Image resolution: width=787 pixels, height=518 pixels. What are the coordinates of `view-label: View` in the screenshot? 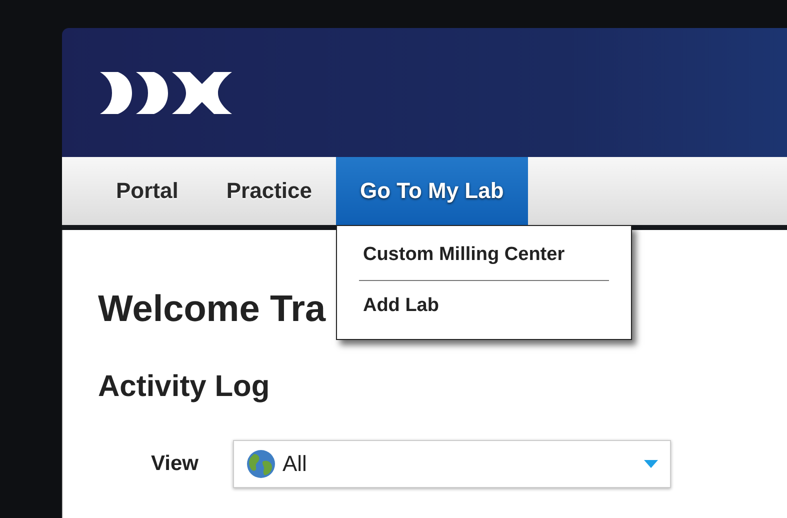 It's located at (174, 464).